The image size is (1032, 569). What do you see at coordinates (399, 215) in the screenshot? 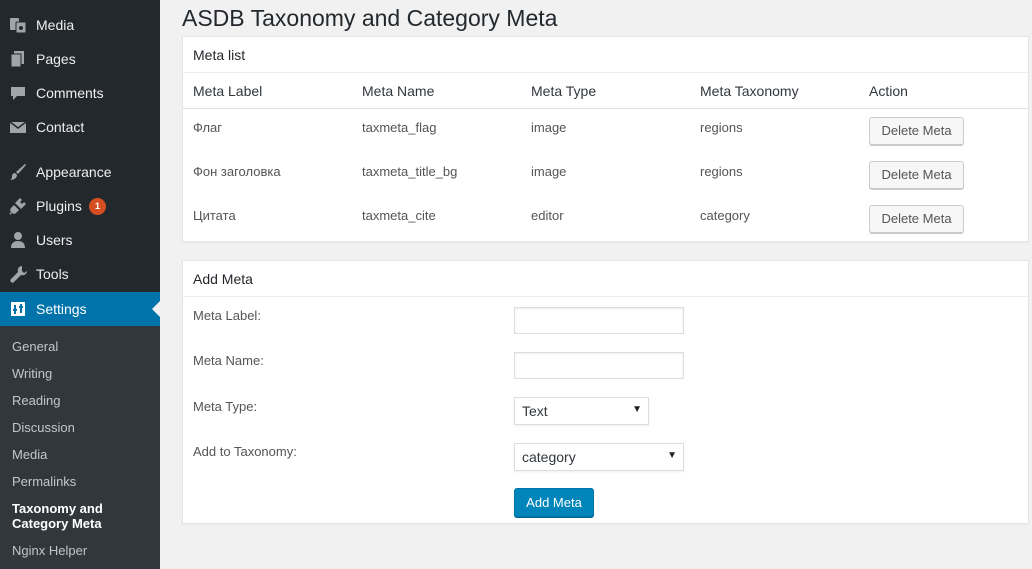
I see `row-meta-name: taxmeta_cite` at bounding box center [399, 215].